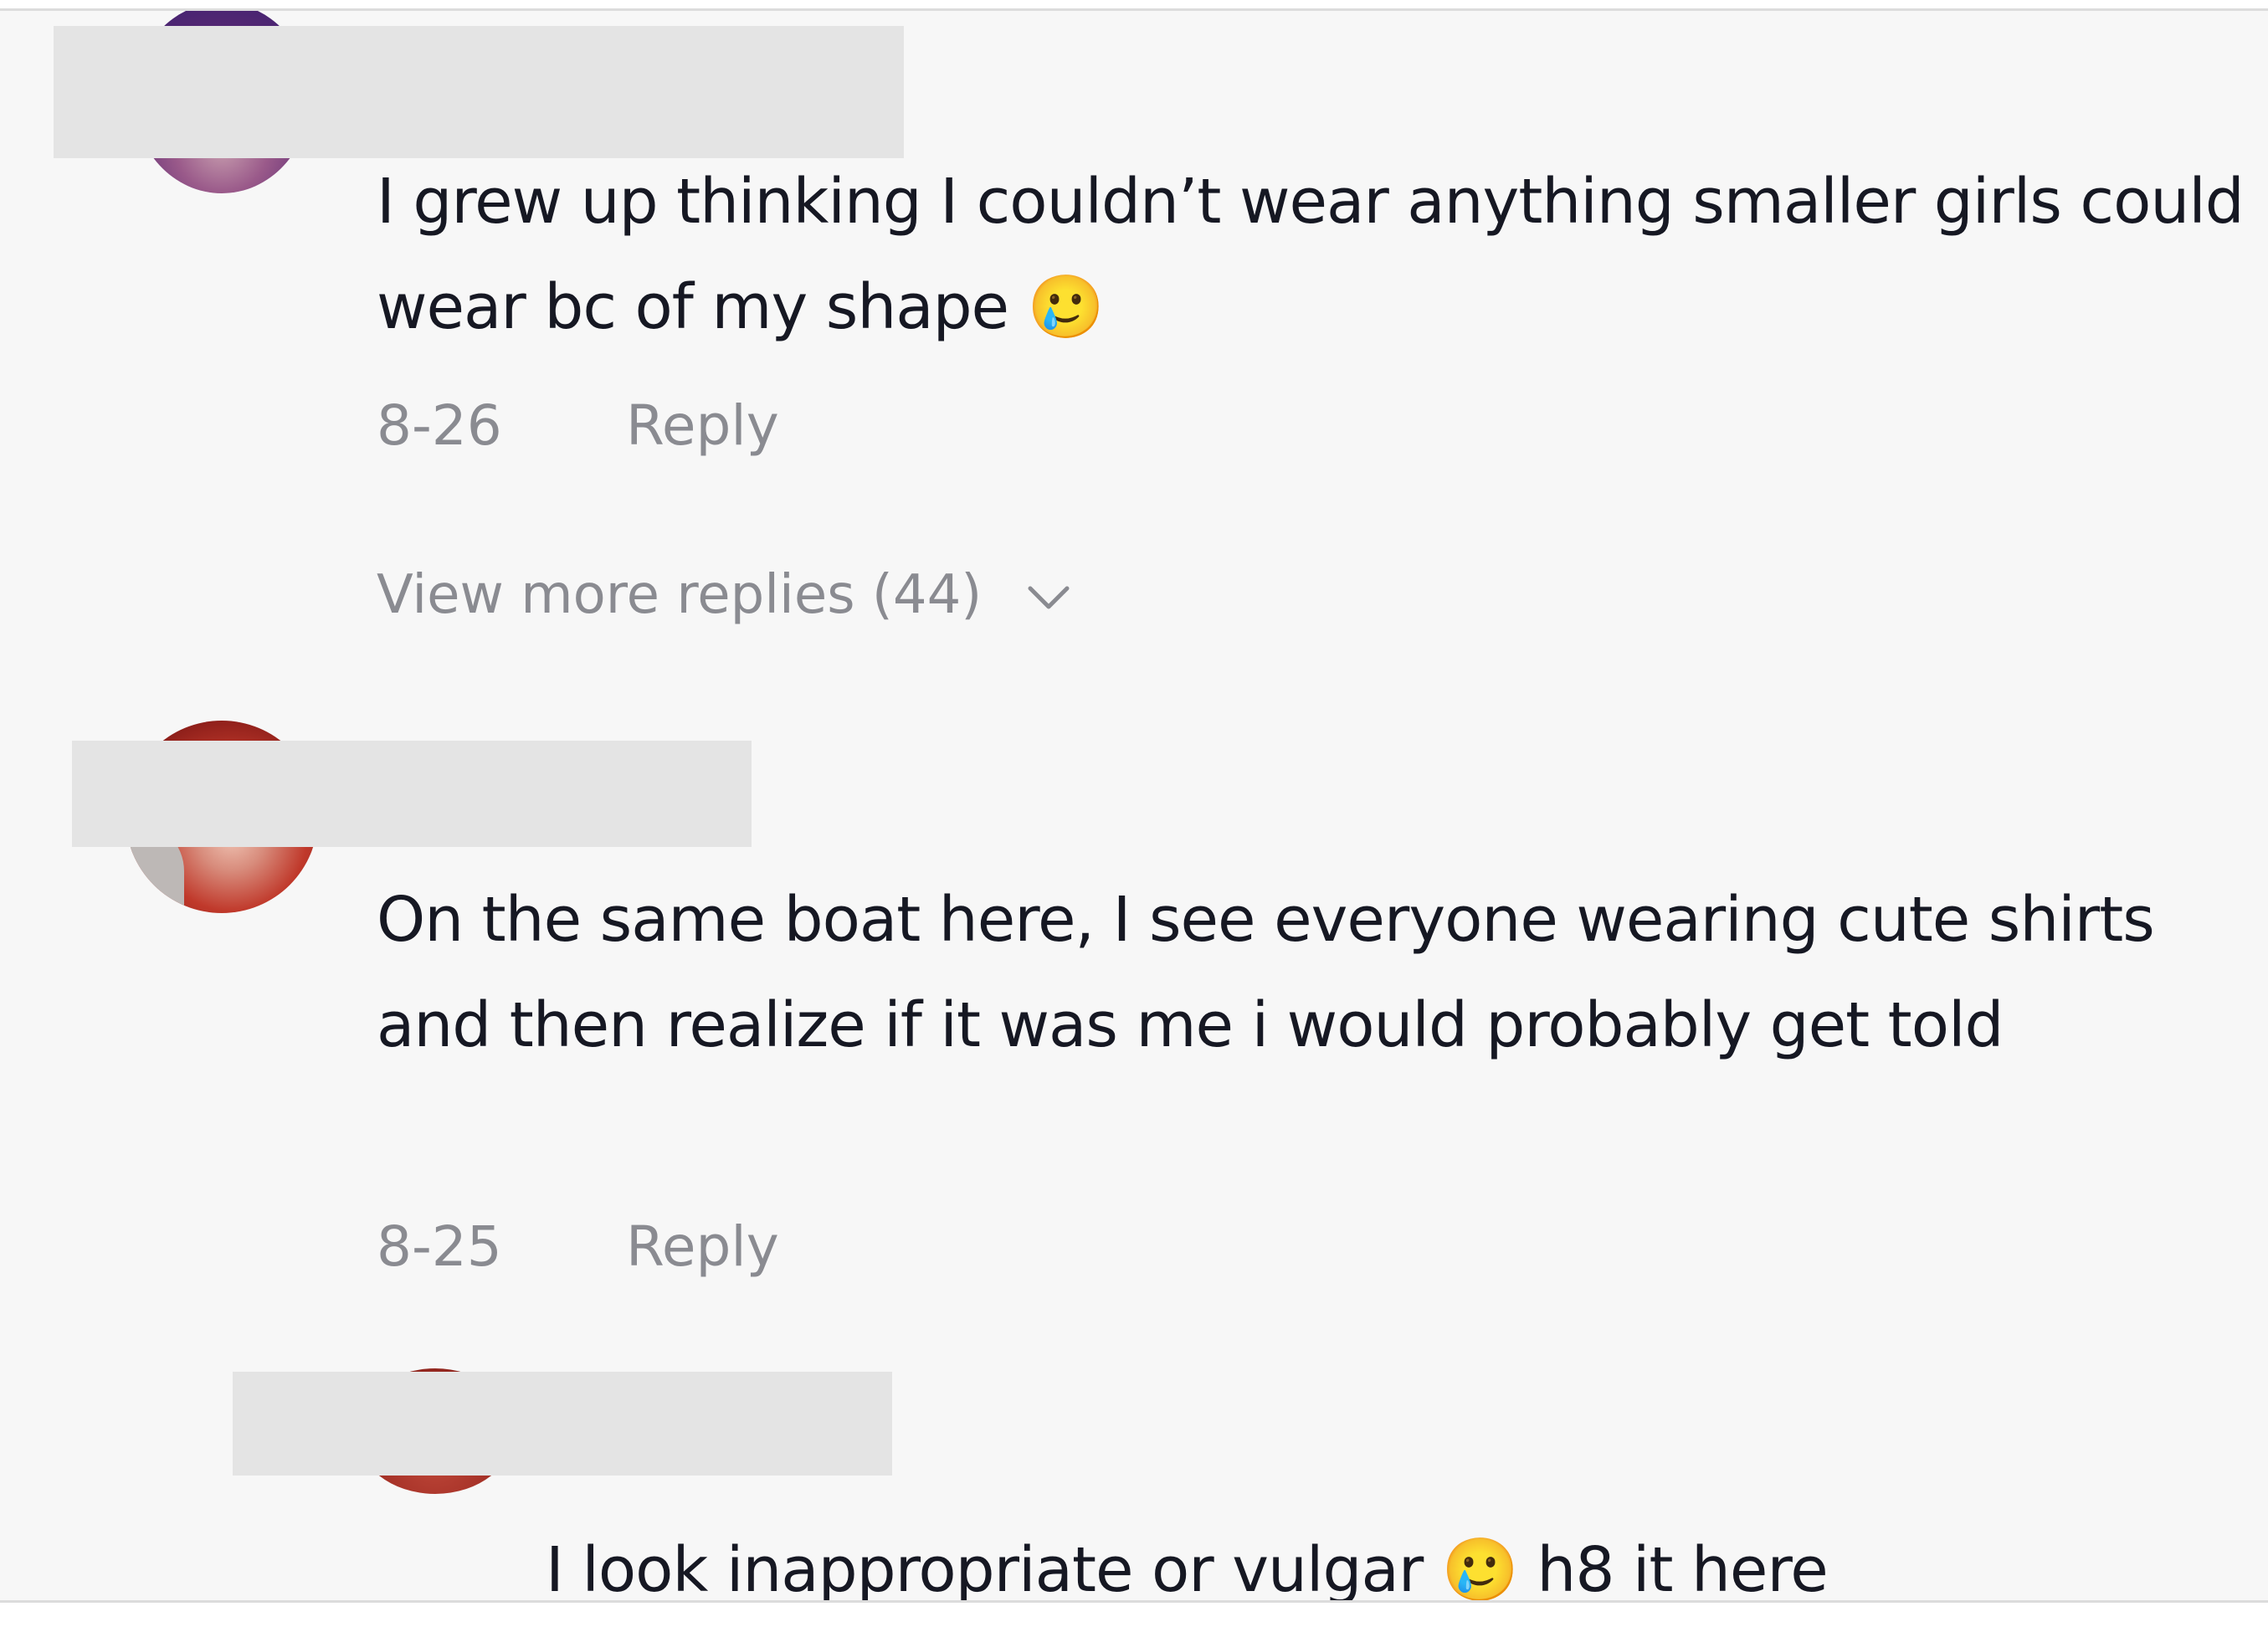  I want to click on chevron-down-icon, so click(1049, 597).